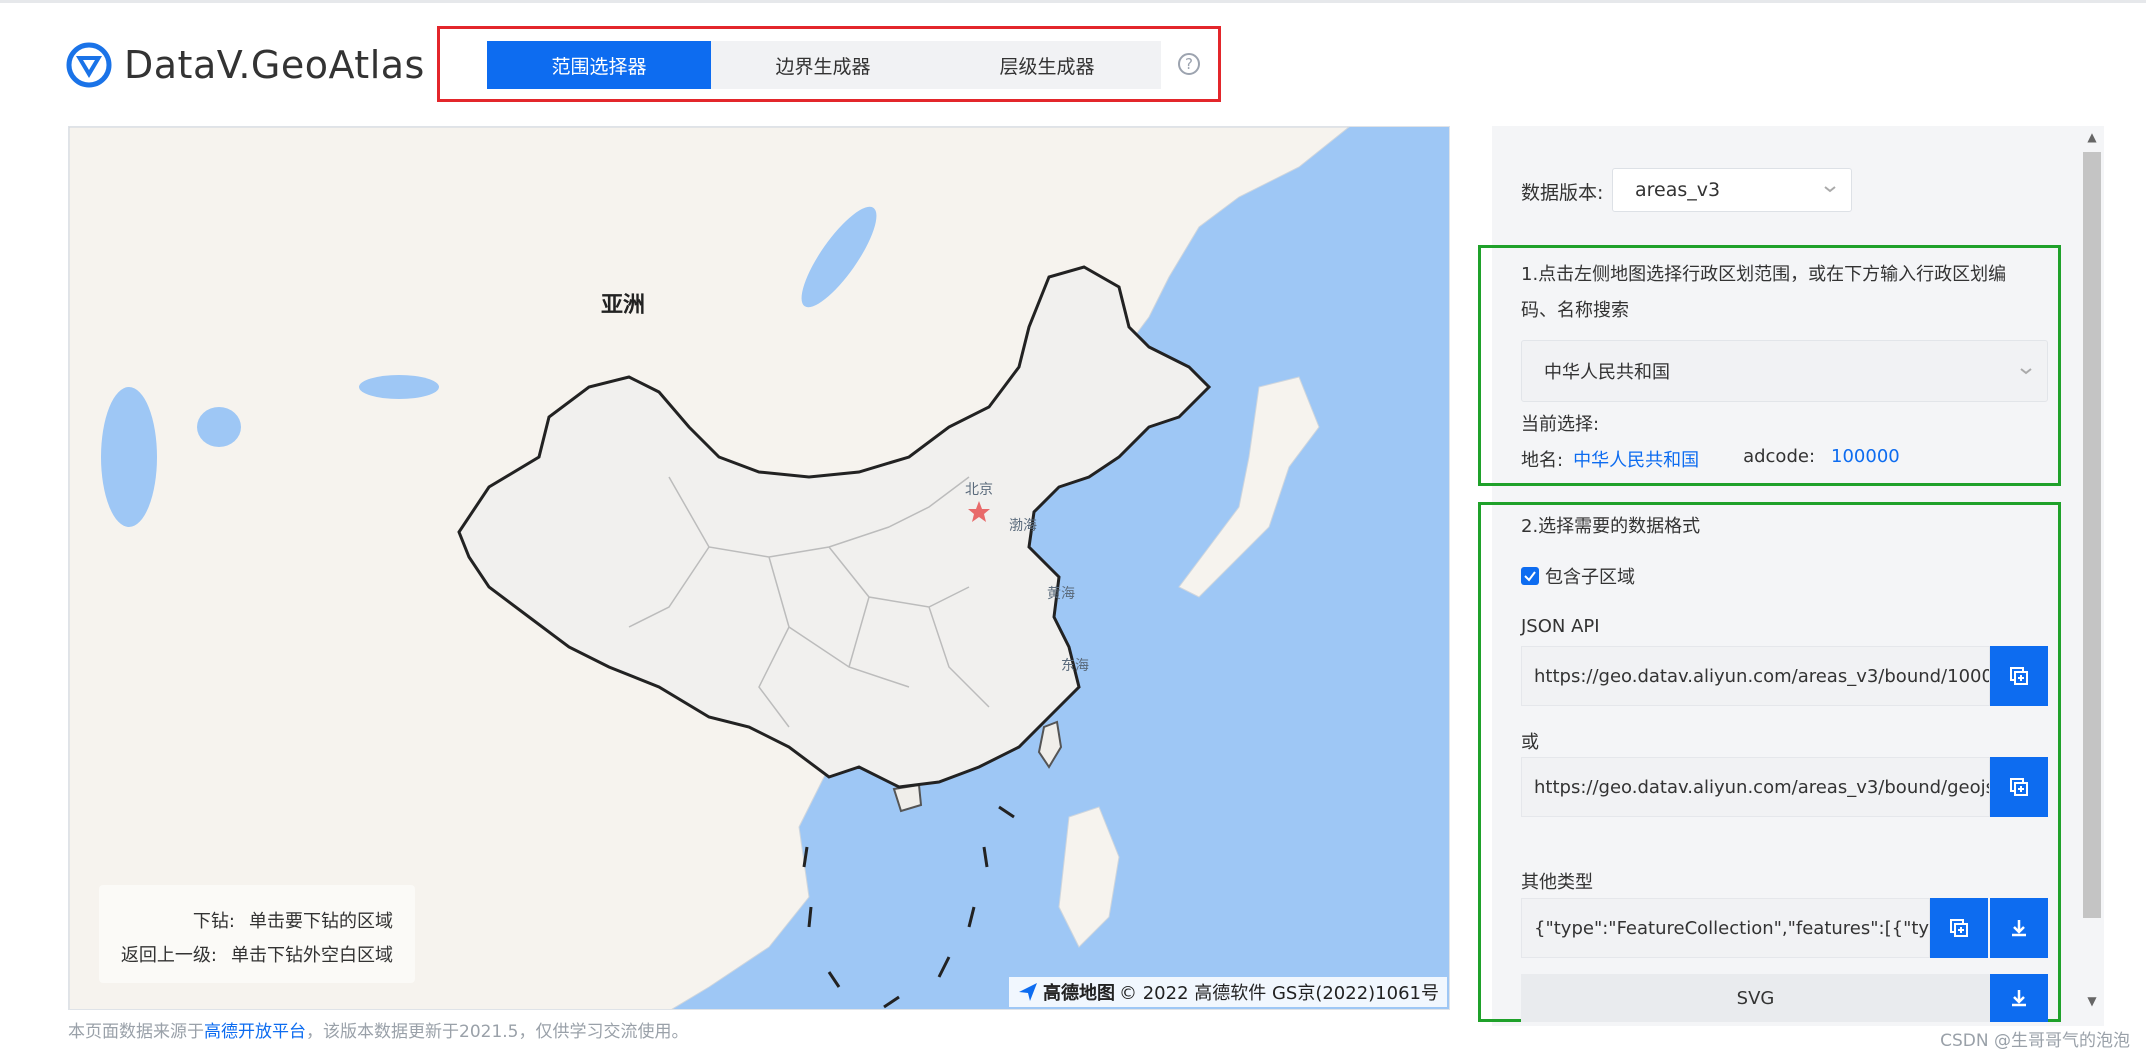  What do you see at coordinates (1530, 742) in the screenshot?
I see `or-label: 或` at bounding box center [1530, 742].